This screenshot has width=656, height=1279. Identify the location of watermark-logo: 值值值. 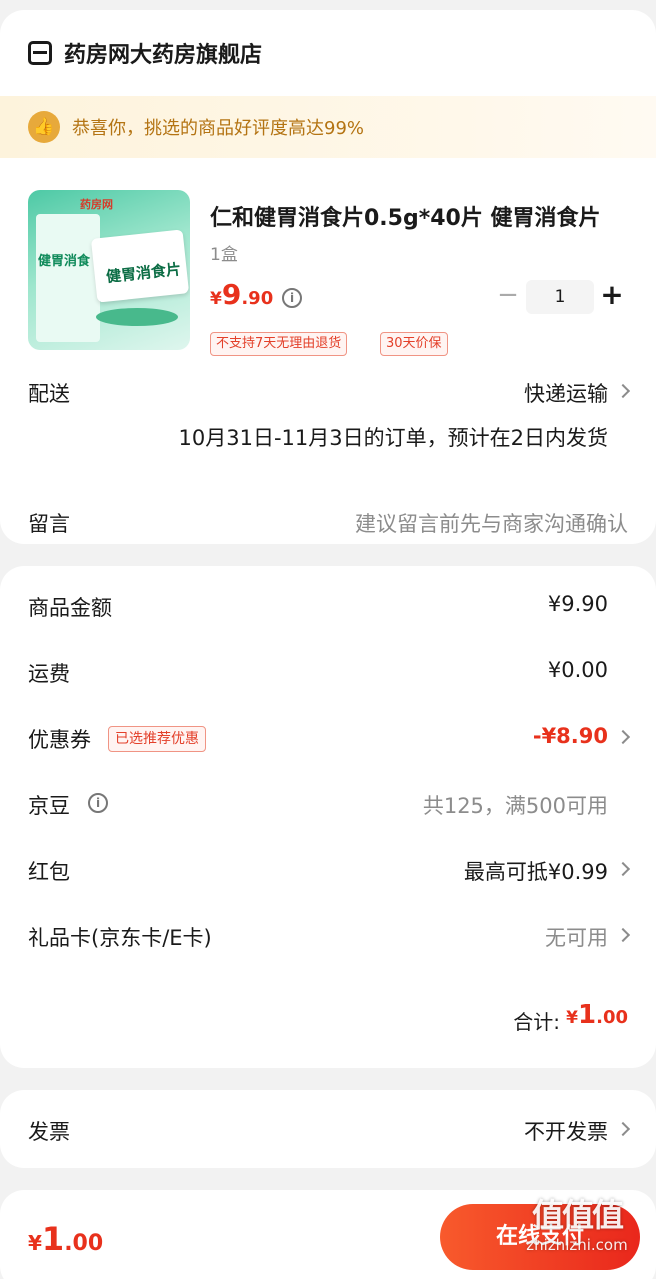
(577, 1215).